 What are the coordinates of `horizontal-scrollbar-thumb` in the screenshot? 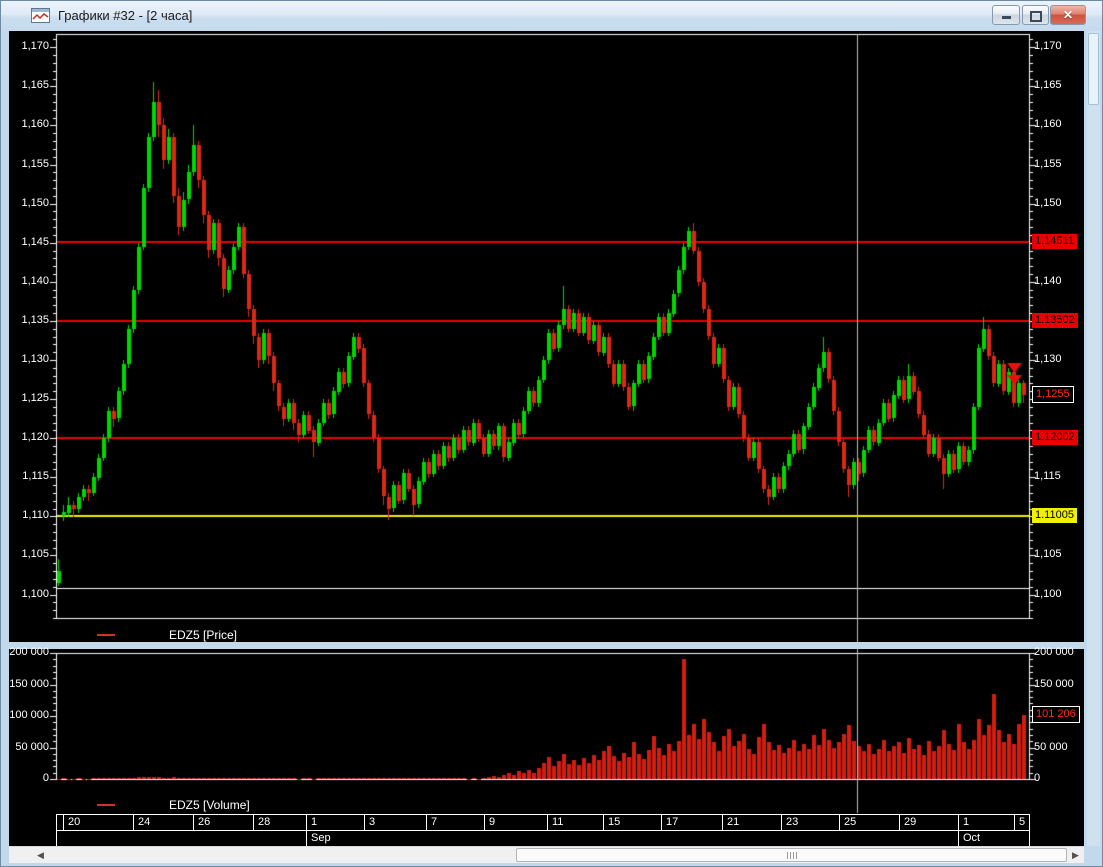 It's located at (791, 855).